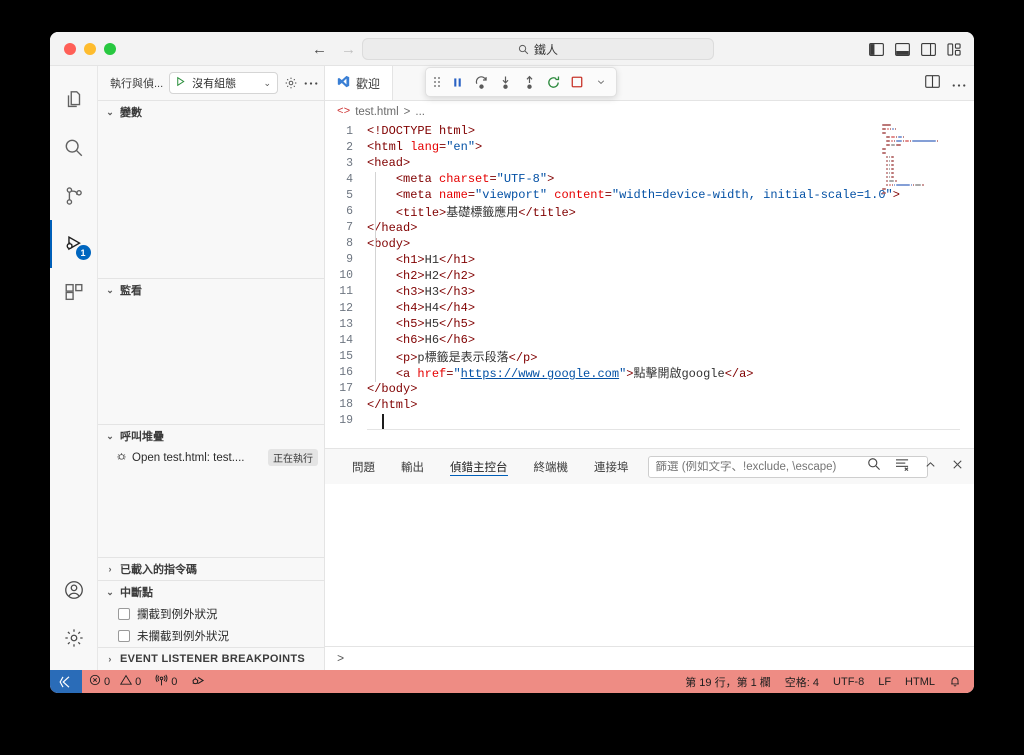 Image resolution: width=1024 pixels, height=755 pixels. I want to click on debug-status, so click(198, 681).